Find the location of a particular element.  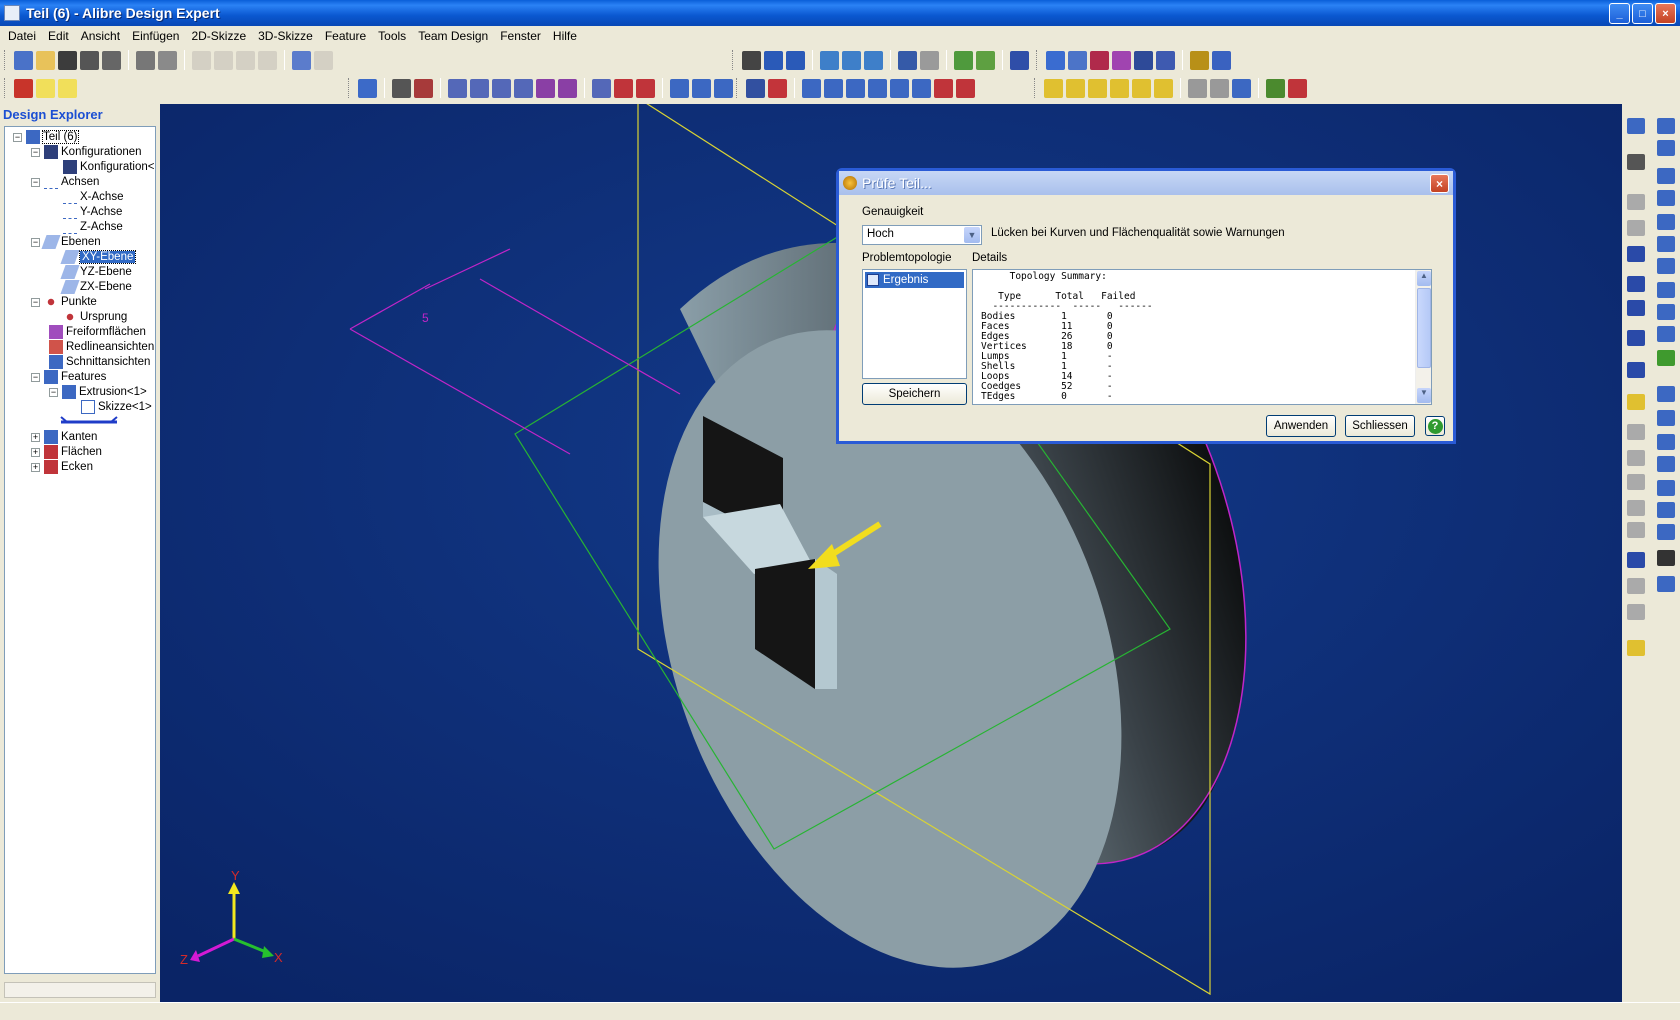

rectangle-tool-icon is located at coordinates (1636, 338).